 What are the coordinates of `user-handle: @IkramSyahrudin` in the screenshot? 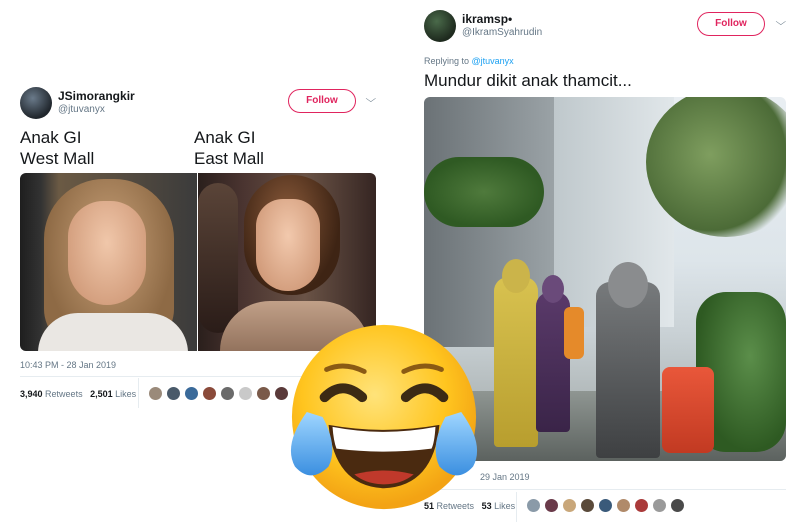 It's located at (502, 32).